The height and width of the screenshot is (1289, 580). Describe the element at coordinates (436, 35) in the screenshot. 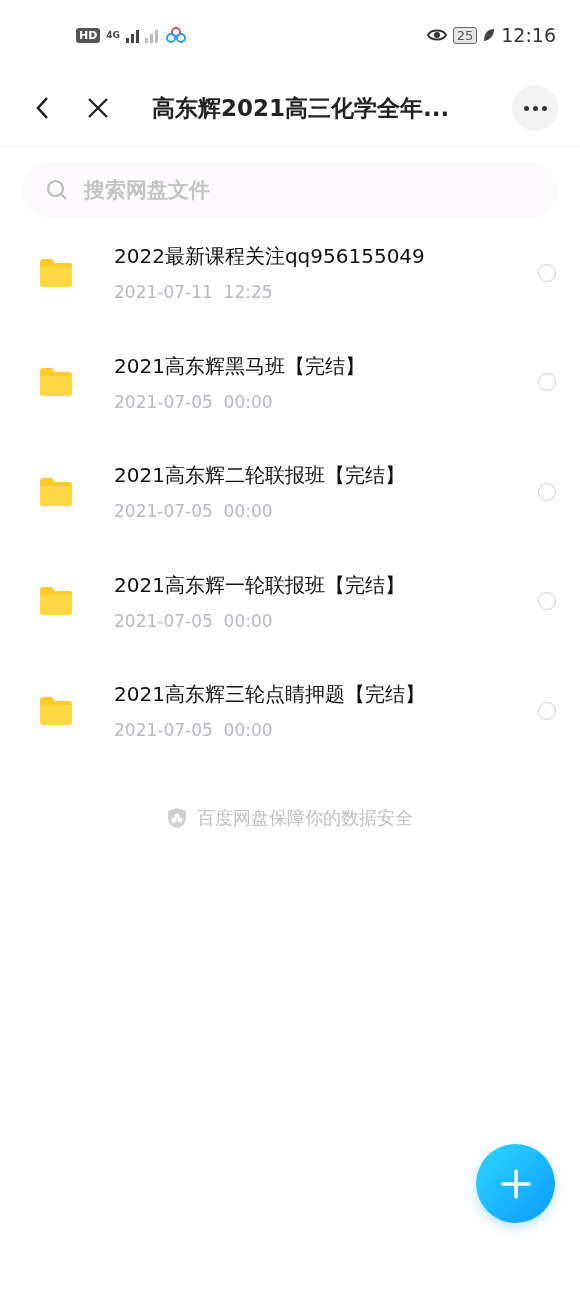

I see `eye-icon` at that location.